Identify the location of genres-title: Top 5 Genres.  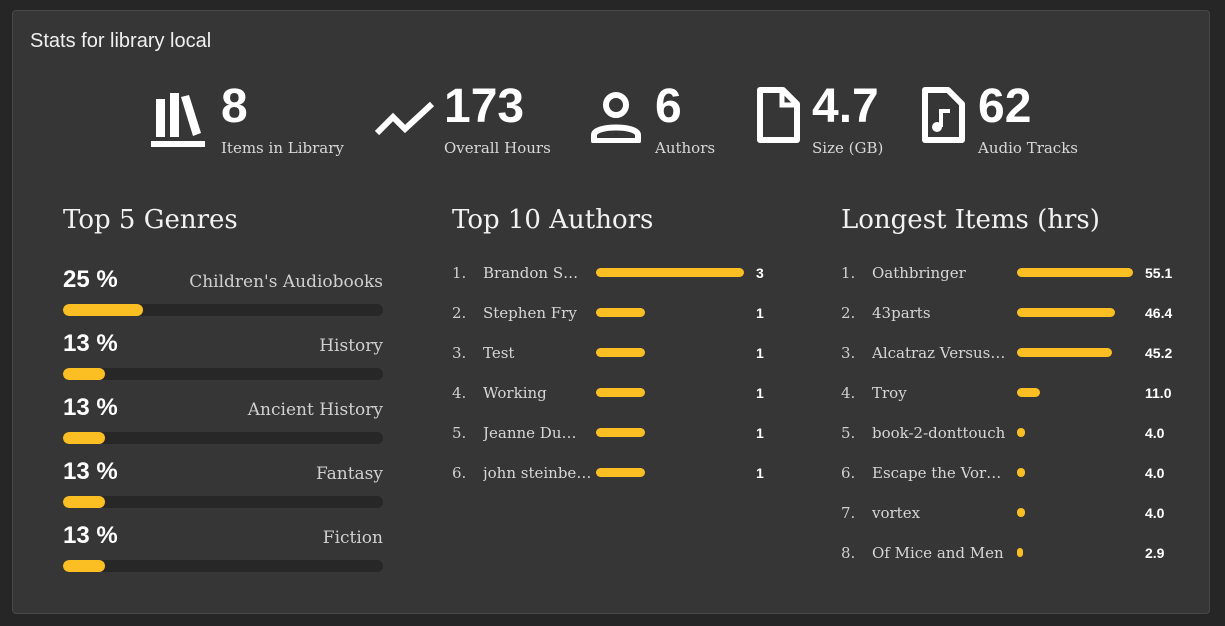
(150, 220).